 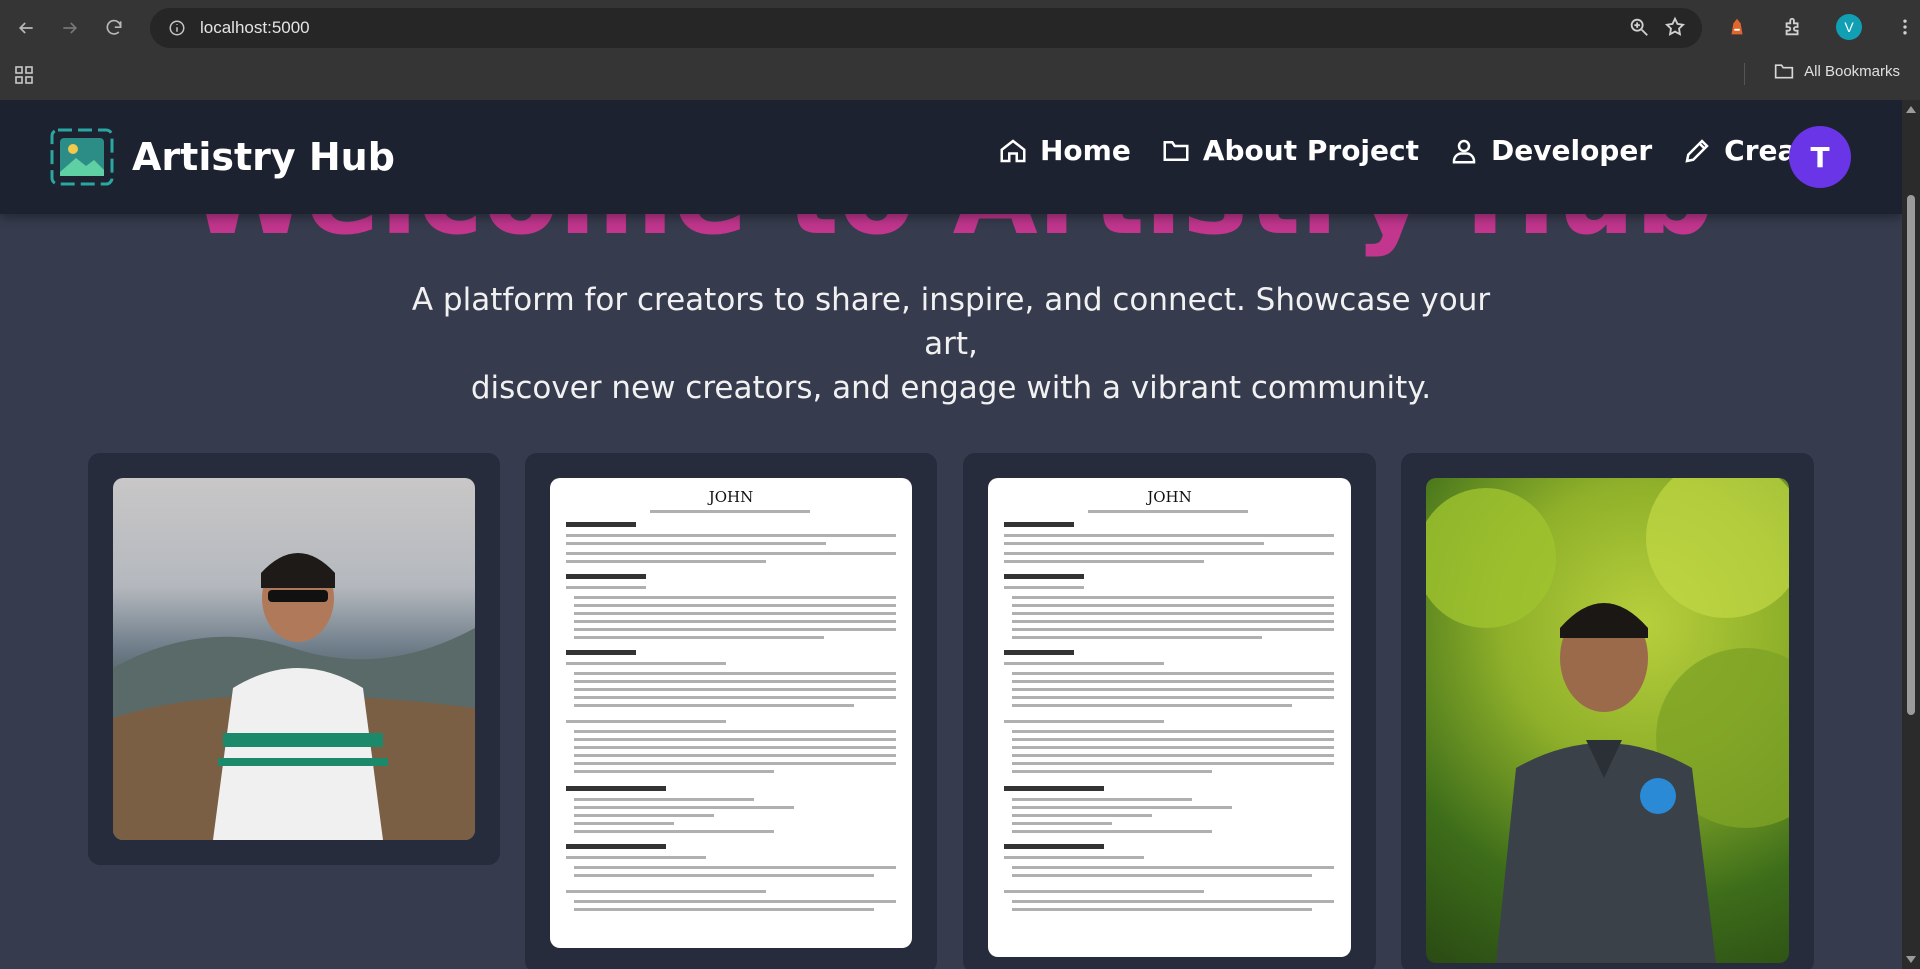 I want to click on bookmark-star-icon, so click(x=1675, y=27).